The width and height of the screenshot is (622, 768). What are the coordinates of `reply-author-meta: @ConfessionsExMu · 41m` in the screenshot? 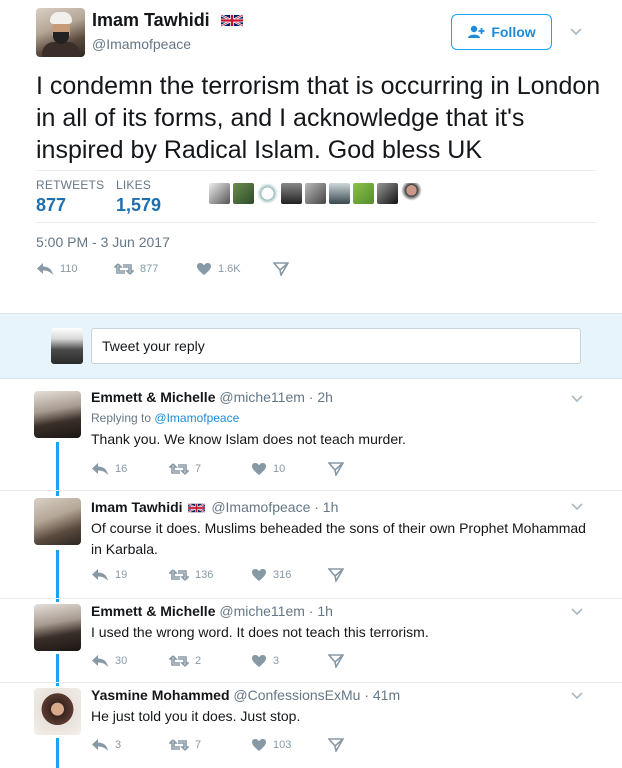 It's located at (316, 695).